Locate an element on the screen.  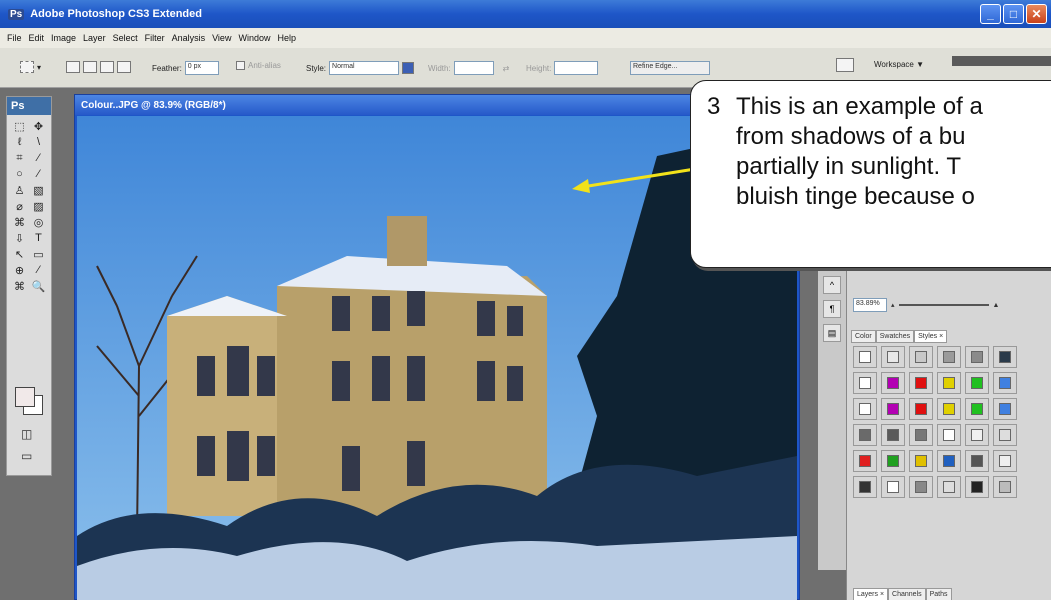
menu-edit: Edit is located at coordinates (37, 38).